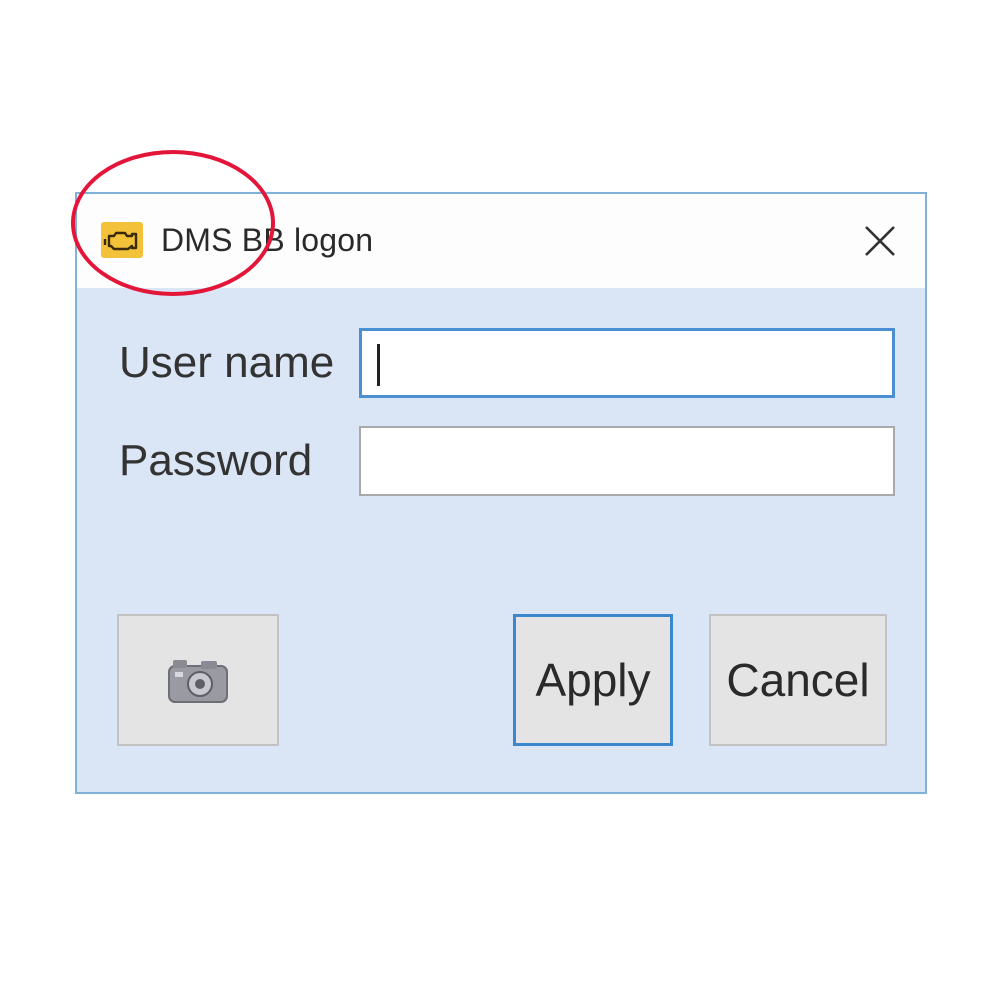  Describe the element at coordinates (501, 241) in the screenshot. I see `title-bar: DMS BB logon` at that location.